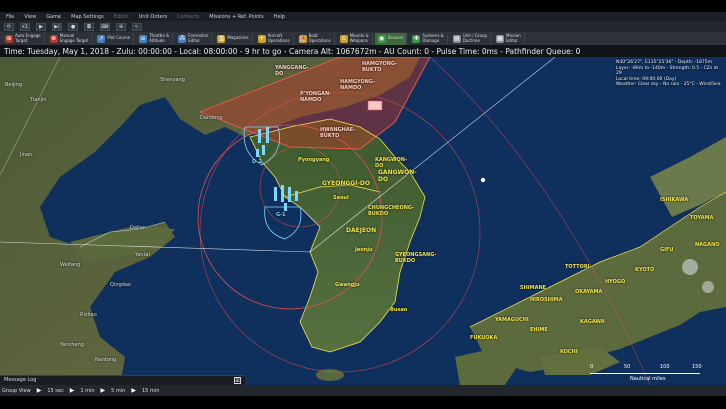 Image resolution: width=726 pixels, height=409 pixels. Describe the element at coordinates (483, 180) in the screenshot. I see `contact-marker` at that location.